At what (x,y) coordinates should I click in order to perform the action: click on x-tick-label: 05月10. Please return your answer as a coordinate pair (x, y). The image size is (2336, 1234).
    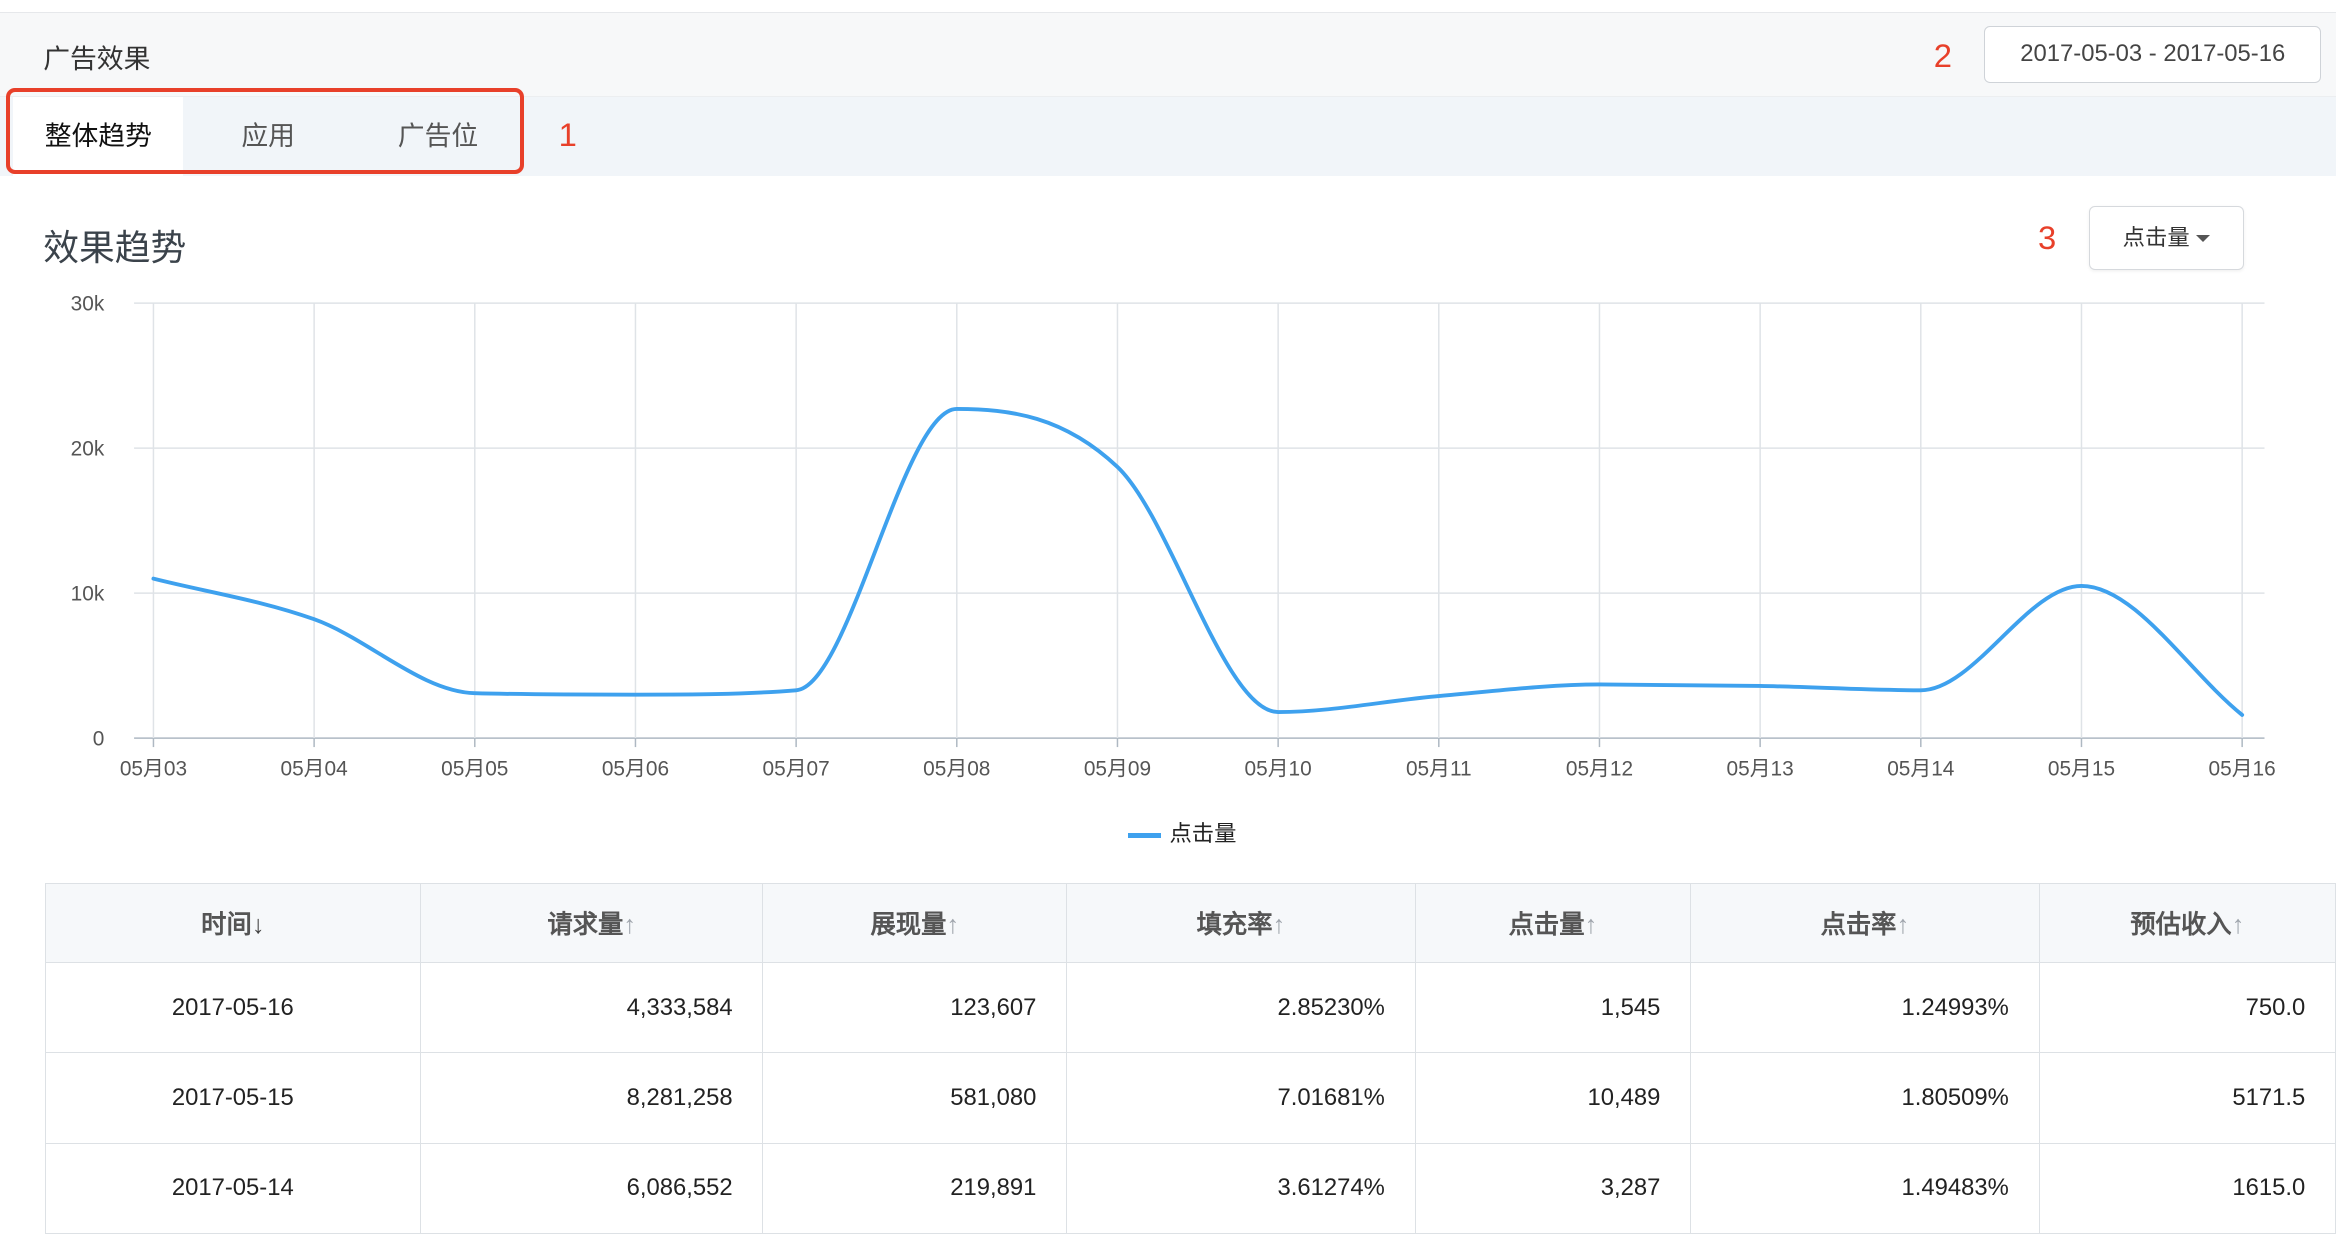
    Looking at the image, I should click on (1278, 768).